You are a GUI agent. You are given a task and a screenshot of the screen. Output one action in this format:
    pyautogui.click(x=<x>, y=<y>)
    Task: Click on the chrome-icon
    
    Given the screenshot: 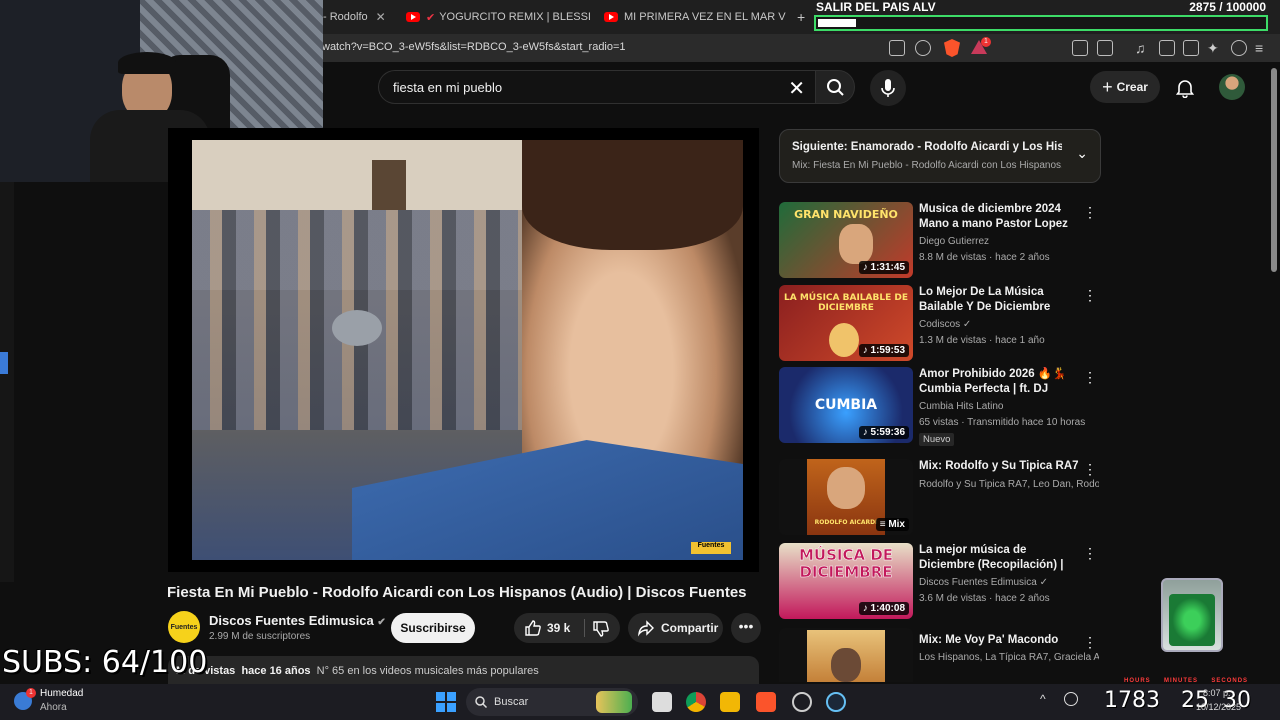 What is the action you would take?
    pyautogui.click(x=696, y=702)
    